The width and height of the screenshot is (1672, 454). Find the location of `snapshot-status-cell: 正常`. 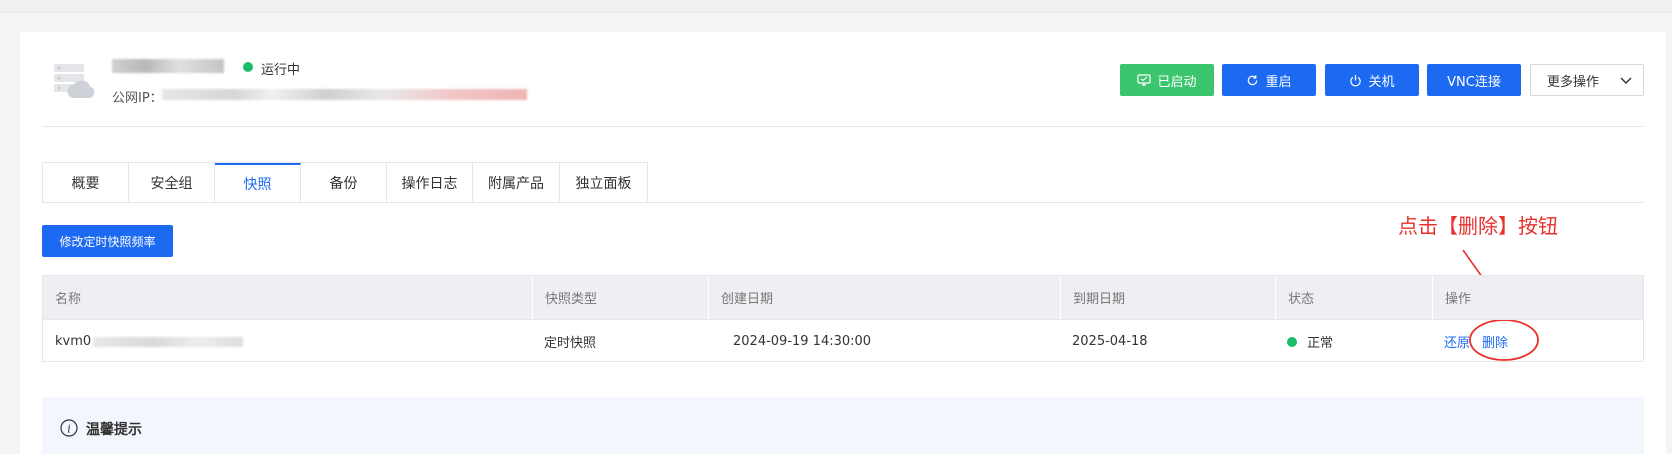

snapshot-status-cell: 正常 is located at coordinates (1353, 341).